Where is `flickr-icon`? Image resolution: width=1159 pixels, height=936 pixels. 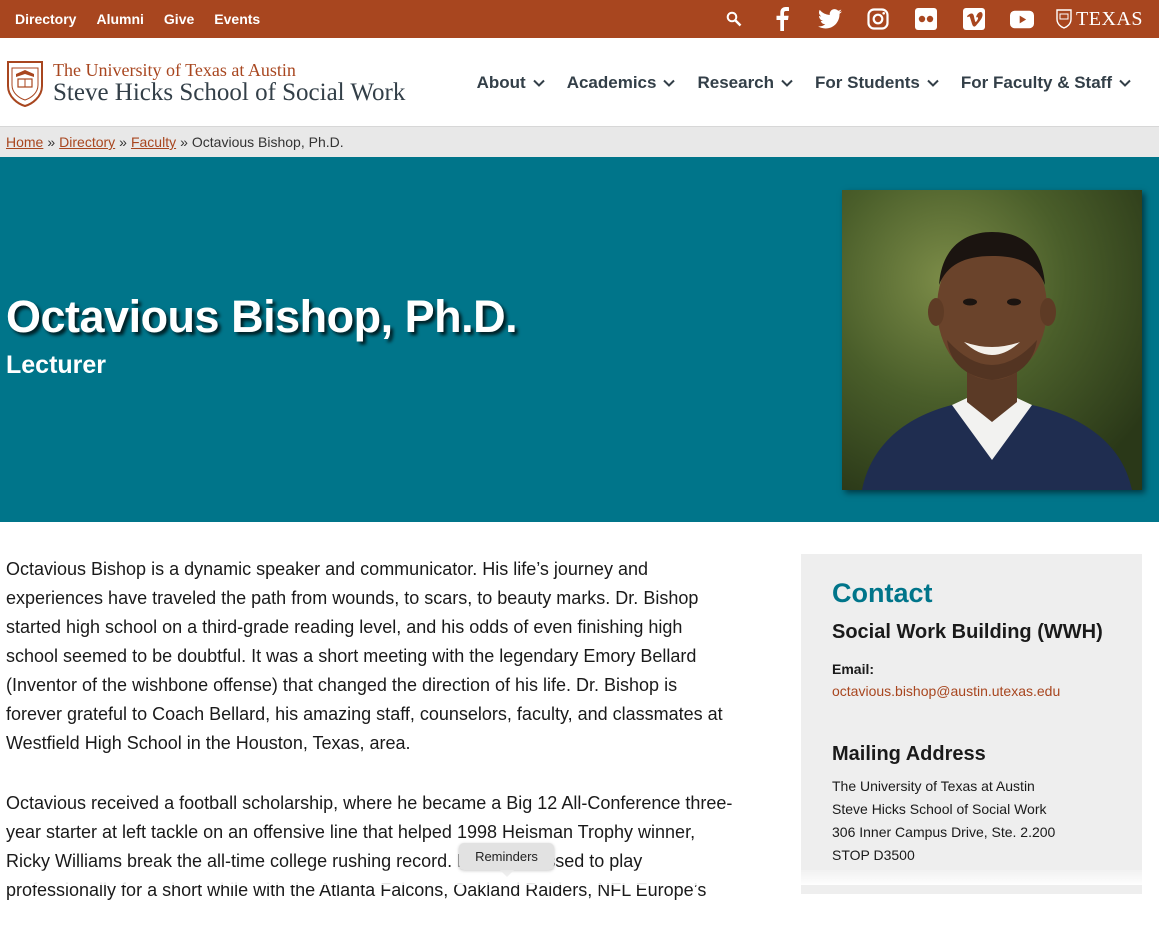
flickr-icon is located at coordinates (926, 19).